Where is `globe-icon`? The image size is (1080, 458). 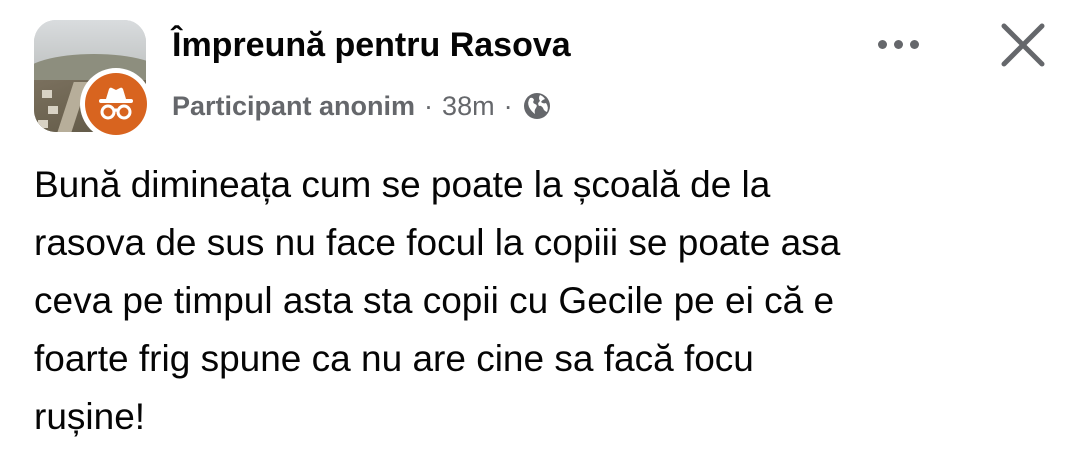 globe-icon is located at coordinates (537, 106).